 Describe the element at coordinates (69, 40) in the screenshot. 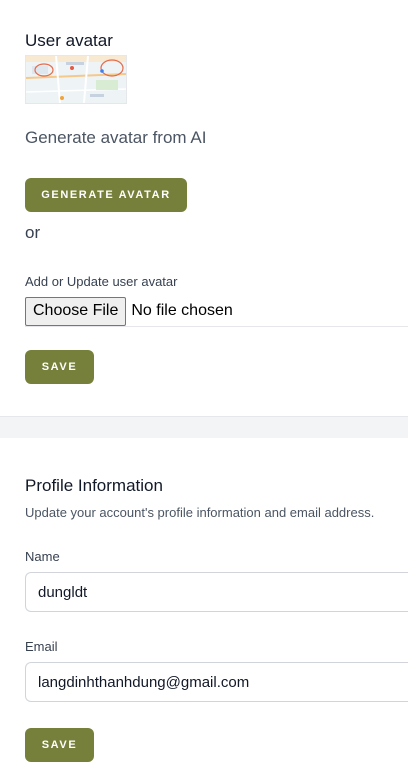

I see `avatar-section-title: User avatar` at that location.